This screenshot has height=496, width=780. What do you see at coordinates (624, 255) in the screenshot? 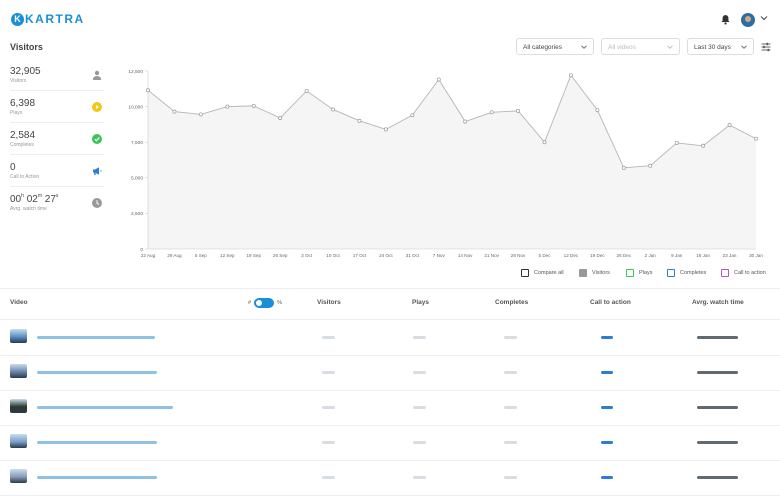
I see `x-tick-label: 26 Dec` at bounding box center [624, 255].